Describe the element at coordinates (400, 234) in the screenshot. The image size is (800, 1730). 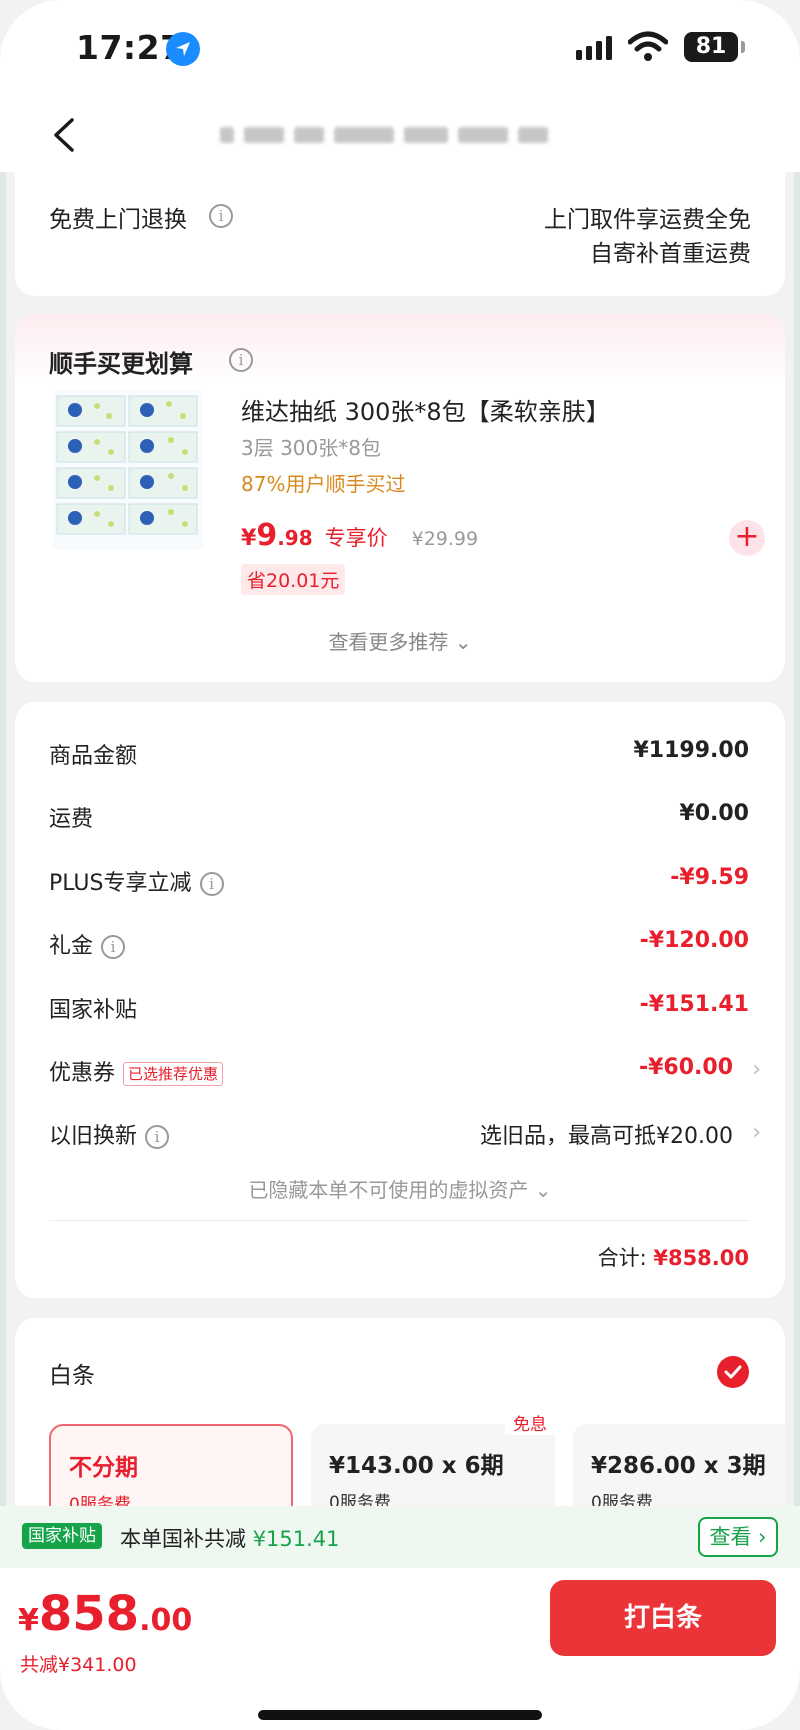
I see `return-service-card: 免费上门退换 i 上门取件享运费全免 自寄补首重运费` at that location.